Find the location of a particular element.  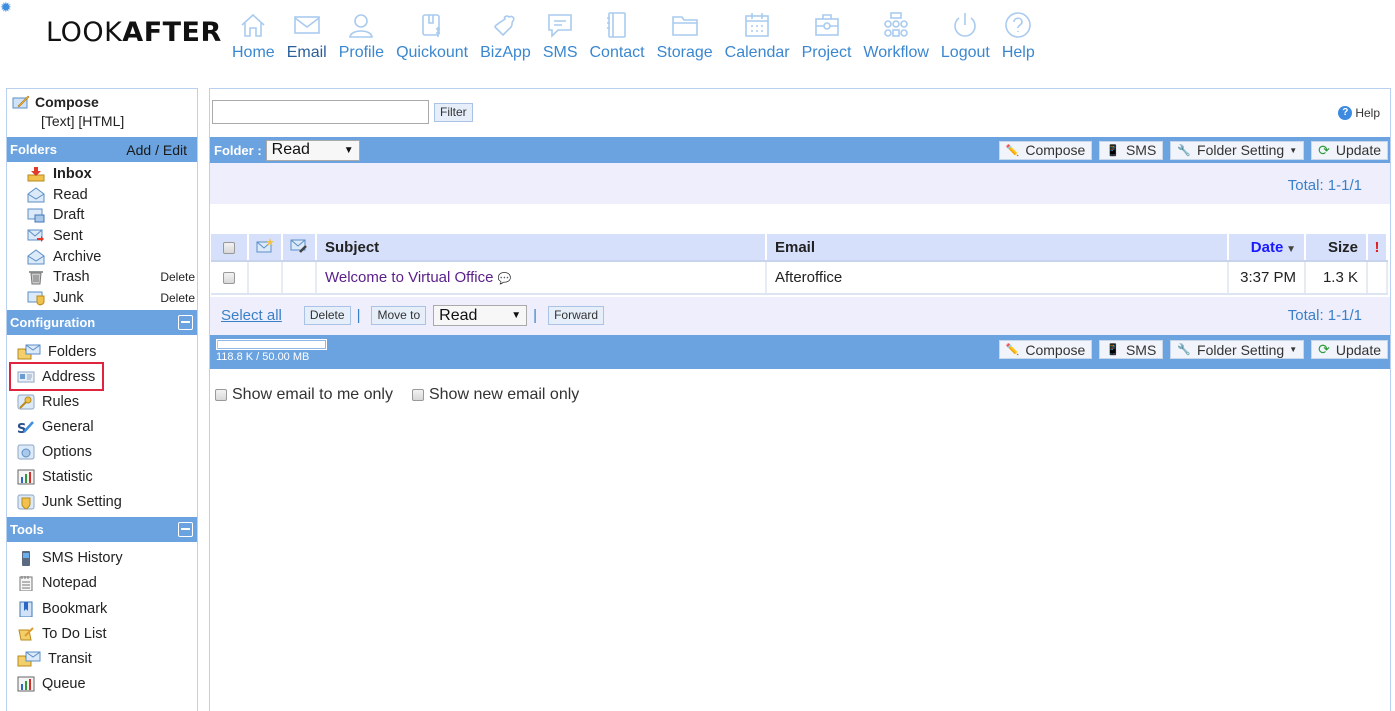

collapse-tools-button is located at coordinates (185, 529).